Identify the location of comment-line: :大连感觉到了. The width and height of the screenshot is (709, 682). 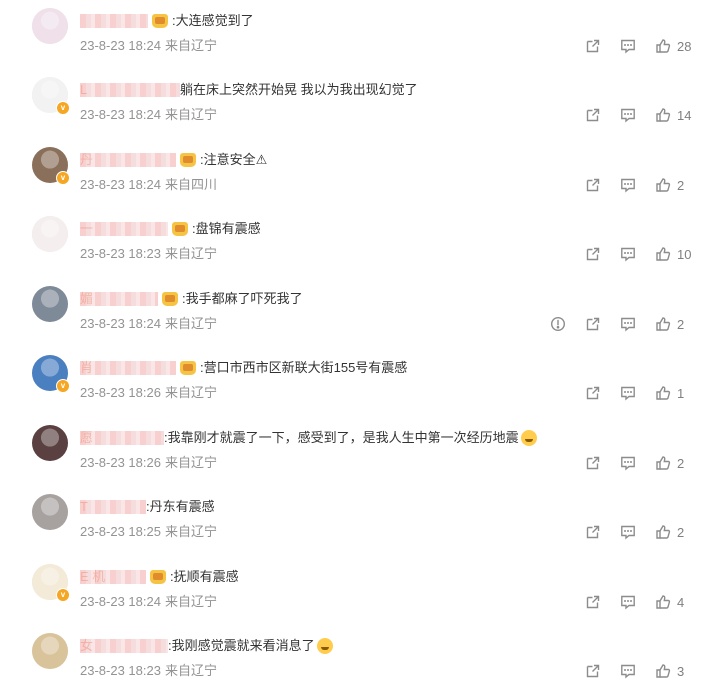
(167, 21).